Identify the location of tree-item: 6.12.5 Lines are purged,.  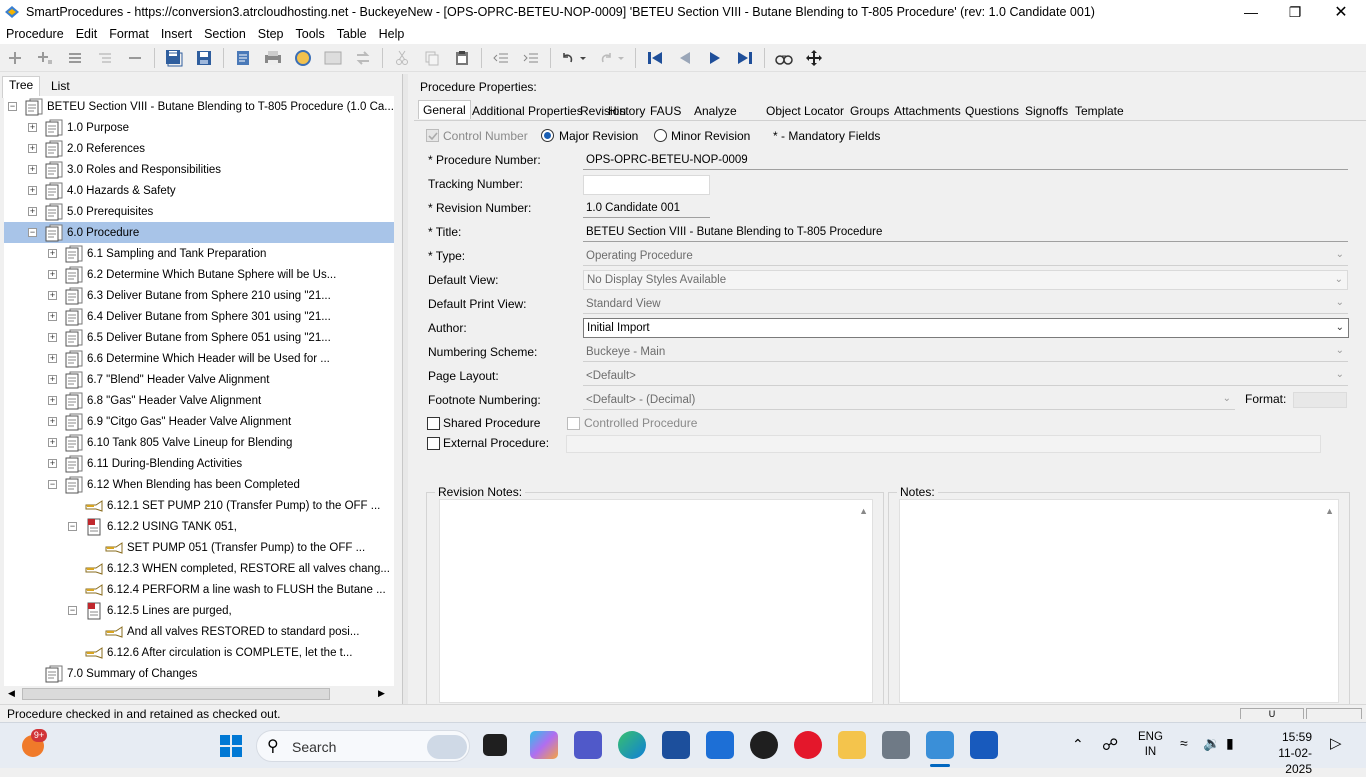
(158, 610).